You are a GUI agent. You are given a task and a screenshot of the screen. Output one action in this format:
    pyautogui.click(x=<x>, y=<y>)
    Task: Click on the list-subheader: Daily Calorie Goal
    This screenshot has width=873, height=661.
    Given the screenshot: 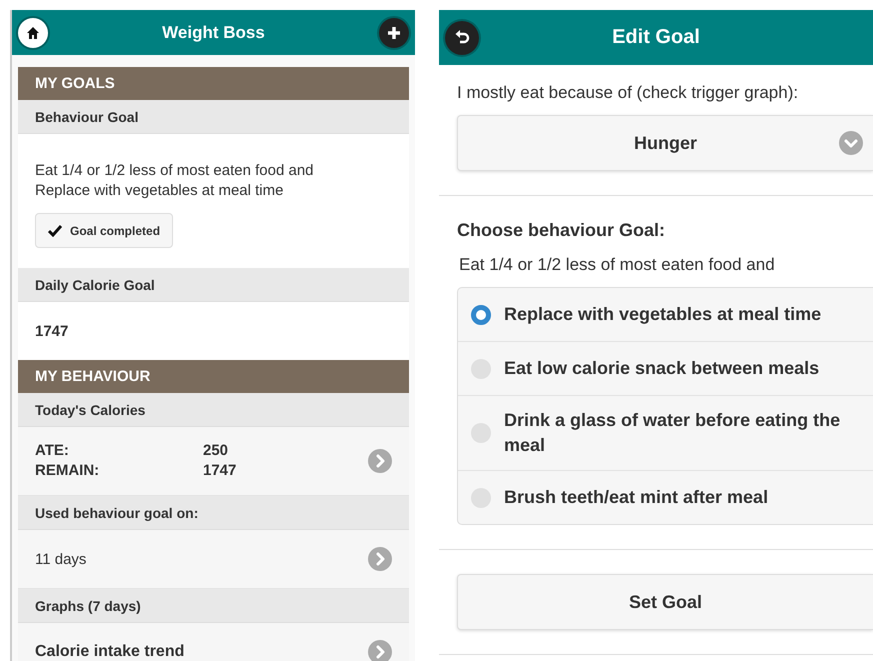 What is the action you would take?
    pyautogui.click(x=213, y=285)
    